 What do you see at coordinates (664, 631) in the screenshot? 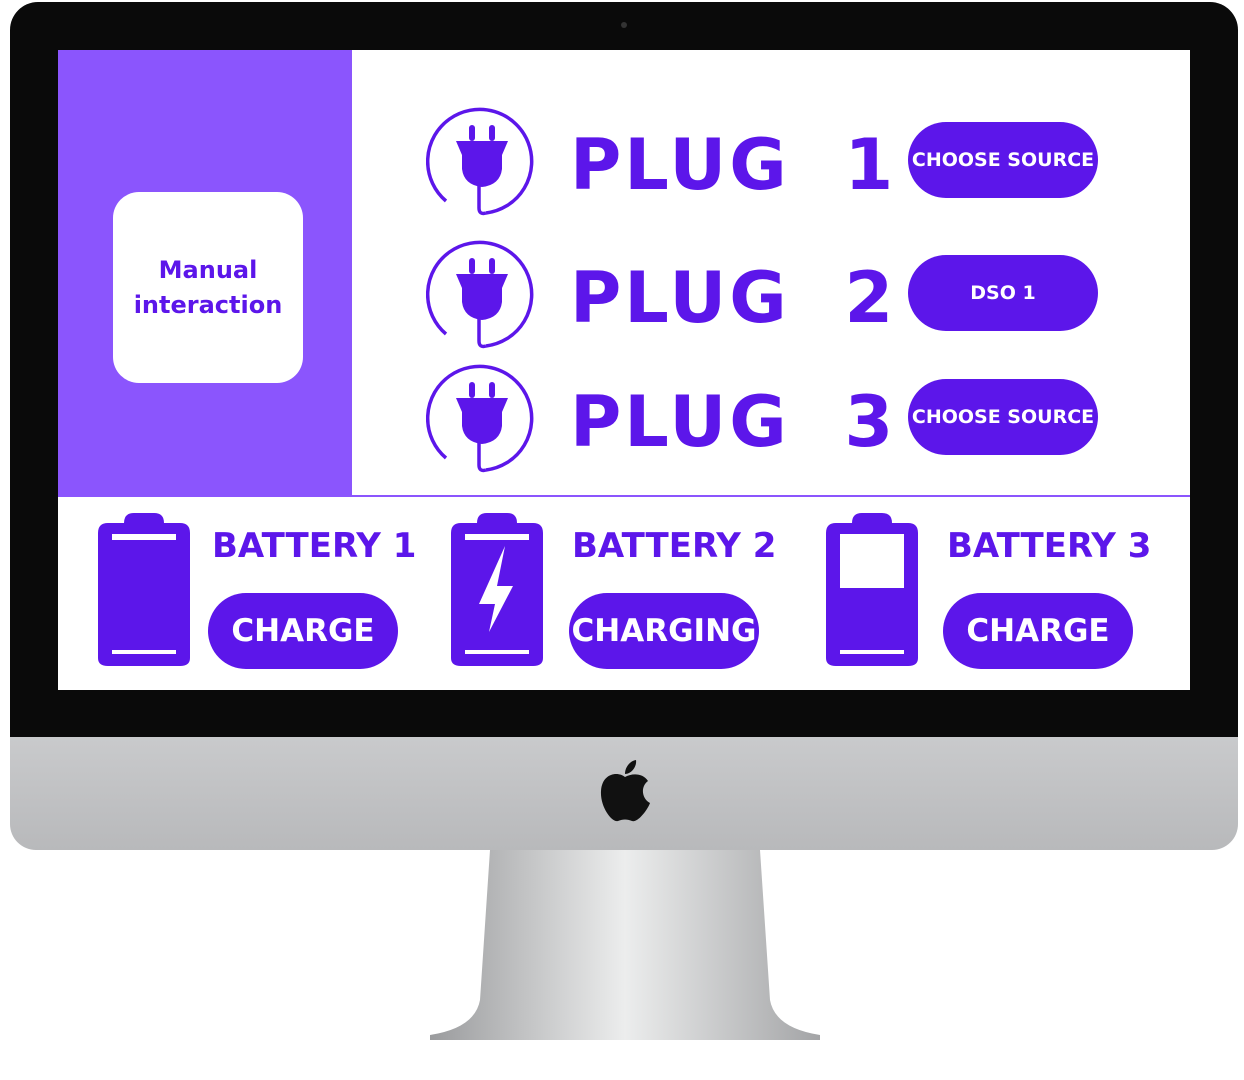
I see `battery-2-charge-button: CHARGING` at bounding box center [664, 631].